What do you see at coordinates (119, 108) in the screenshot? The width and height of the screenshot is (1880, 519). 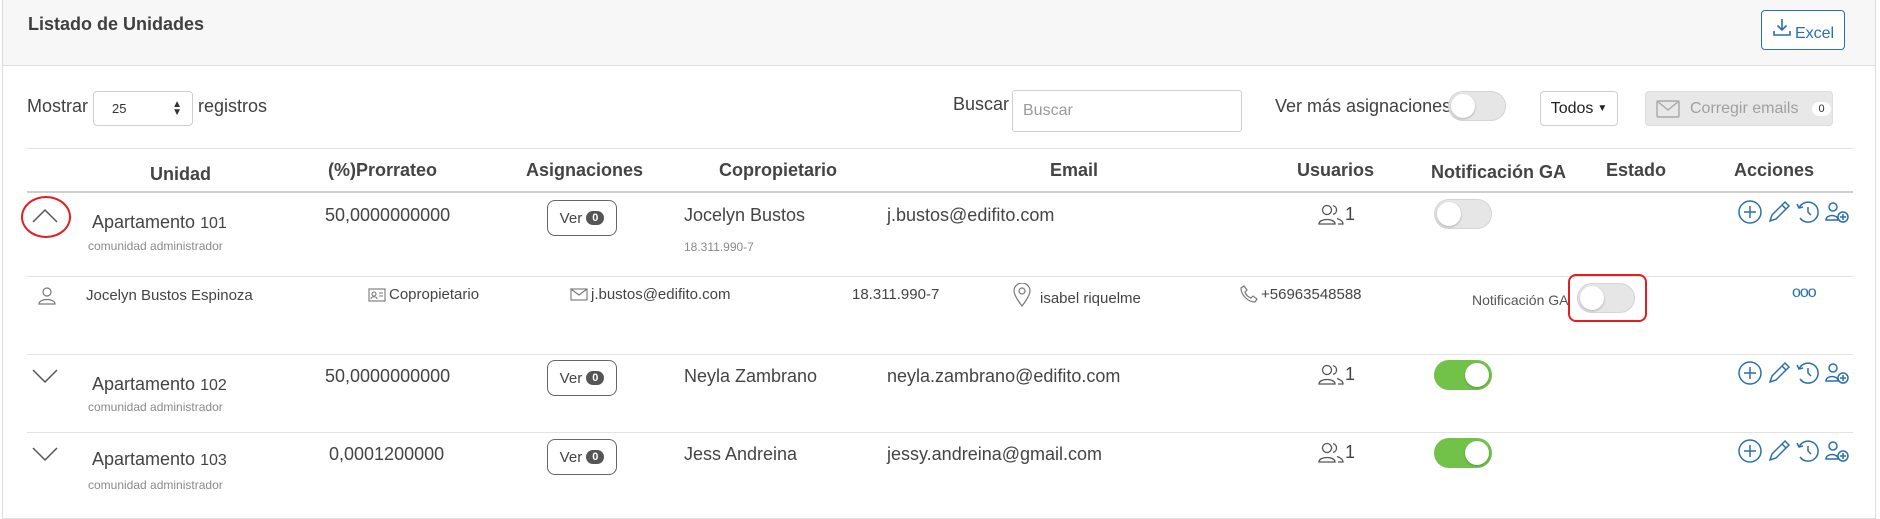 I see `page-size-value: 25` at bounding box center [119, 108].